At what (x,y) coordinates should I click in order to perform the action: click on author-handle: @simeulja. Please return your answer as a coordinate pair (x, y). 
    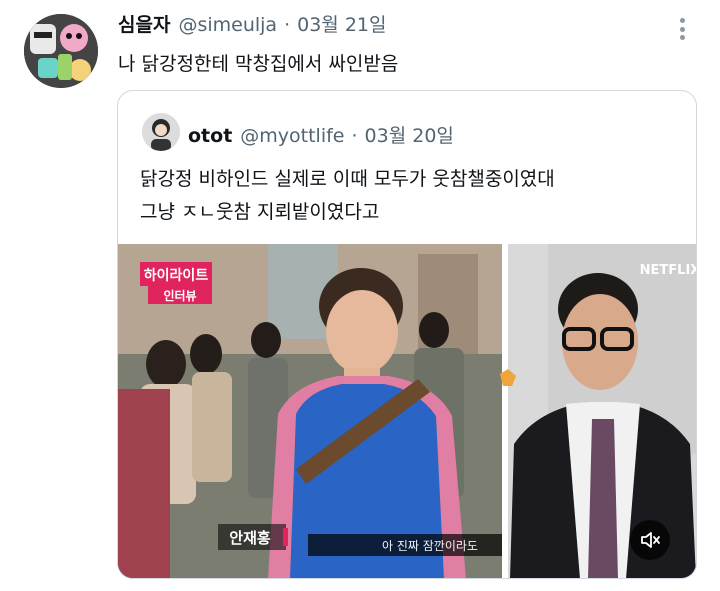
    Looking at the image, I should click on (227, 25).